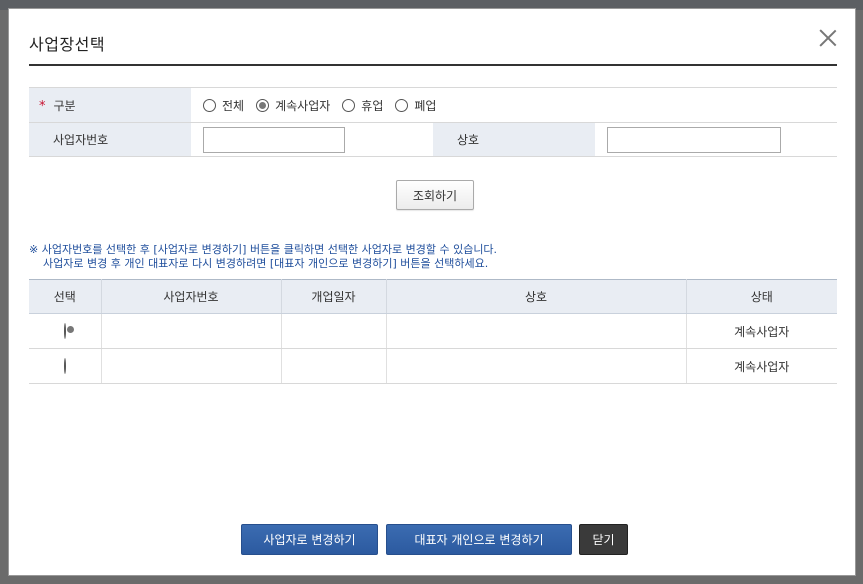 This screenshot has height=584, width=863. Describe the element at coordinates (694, 139) in the screenshot. I see `company-name-input` at that location.